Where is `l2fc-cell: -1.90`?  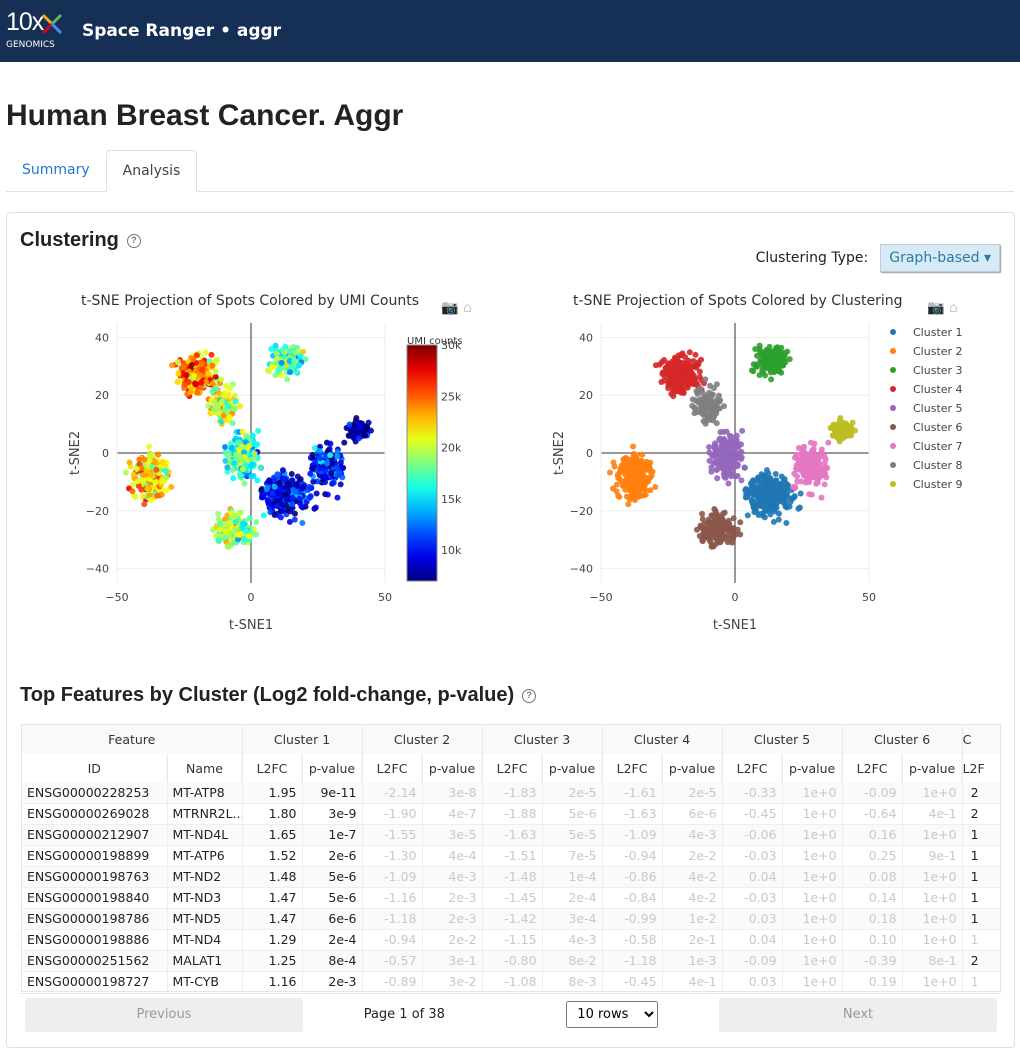 l2fc-cell: -1.90 is located at coordinates (392, 813).